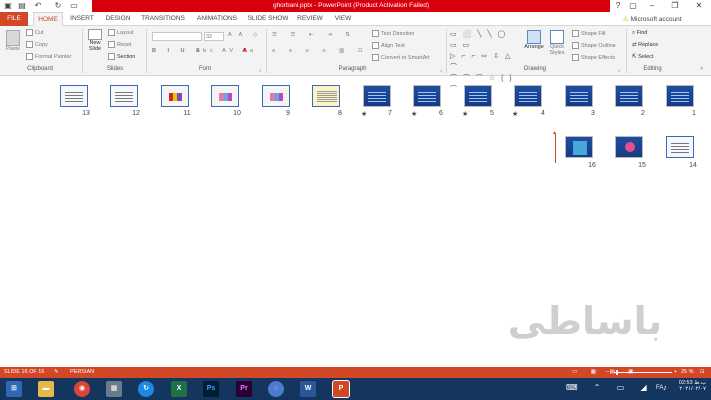  Describe the element at coordinates (593, 57) in the screenshot. I see `shape-effects-button: Shape Effects` at that location.